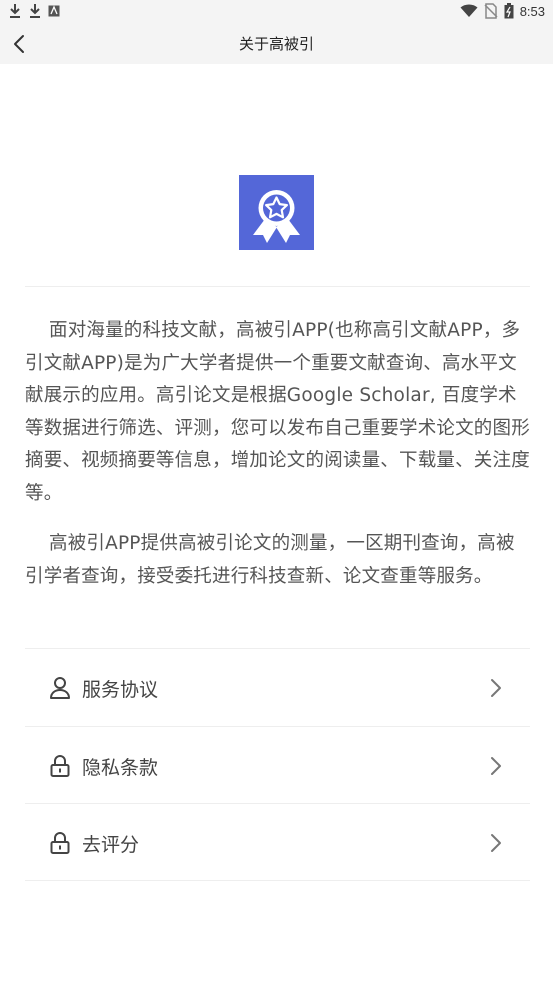 The width and height of the screenshot is (553, 993). What do you see at coordinates (502, 11) in the screenshot?
I see `status-right-icons: 8:53` at bounding box center [502, 11].